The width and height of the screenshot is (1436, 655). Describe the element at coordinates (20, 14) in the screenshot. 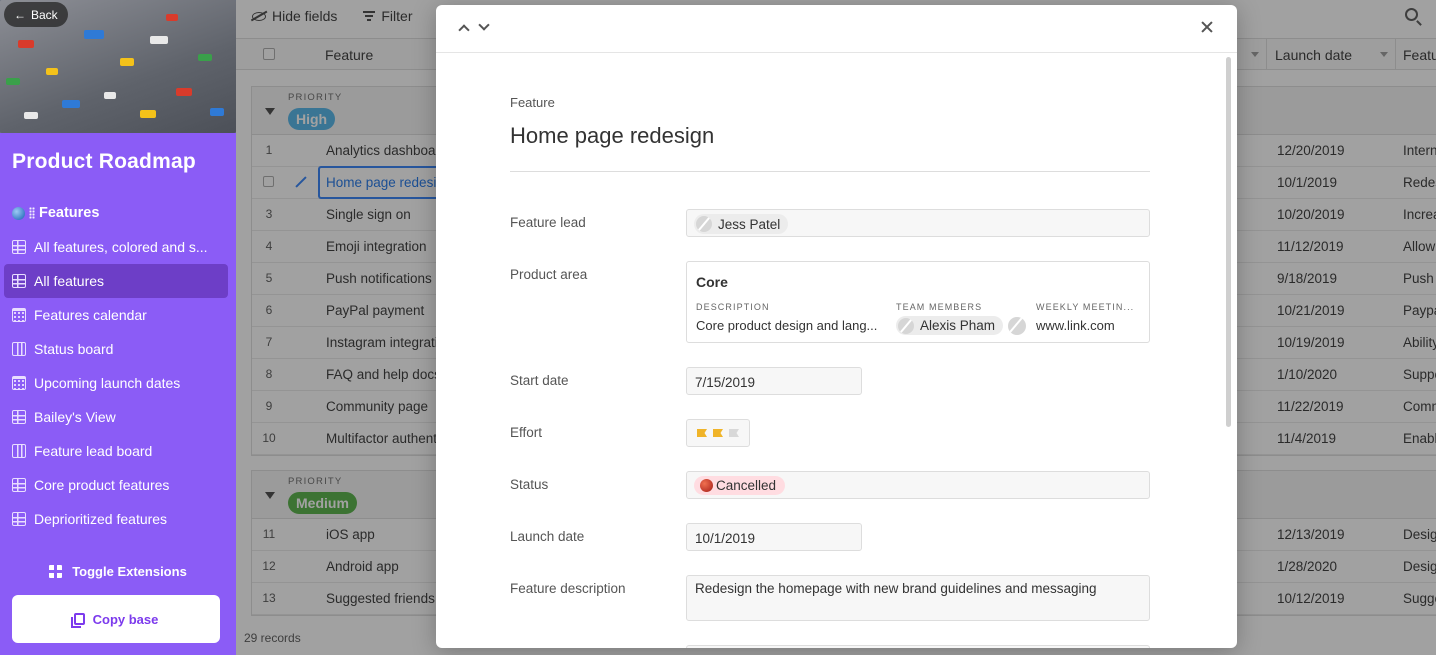

I see `arrow-left-icon: ←` at that location.